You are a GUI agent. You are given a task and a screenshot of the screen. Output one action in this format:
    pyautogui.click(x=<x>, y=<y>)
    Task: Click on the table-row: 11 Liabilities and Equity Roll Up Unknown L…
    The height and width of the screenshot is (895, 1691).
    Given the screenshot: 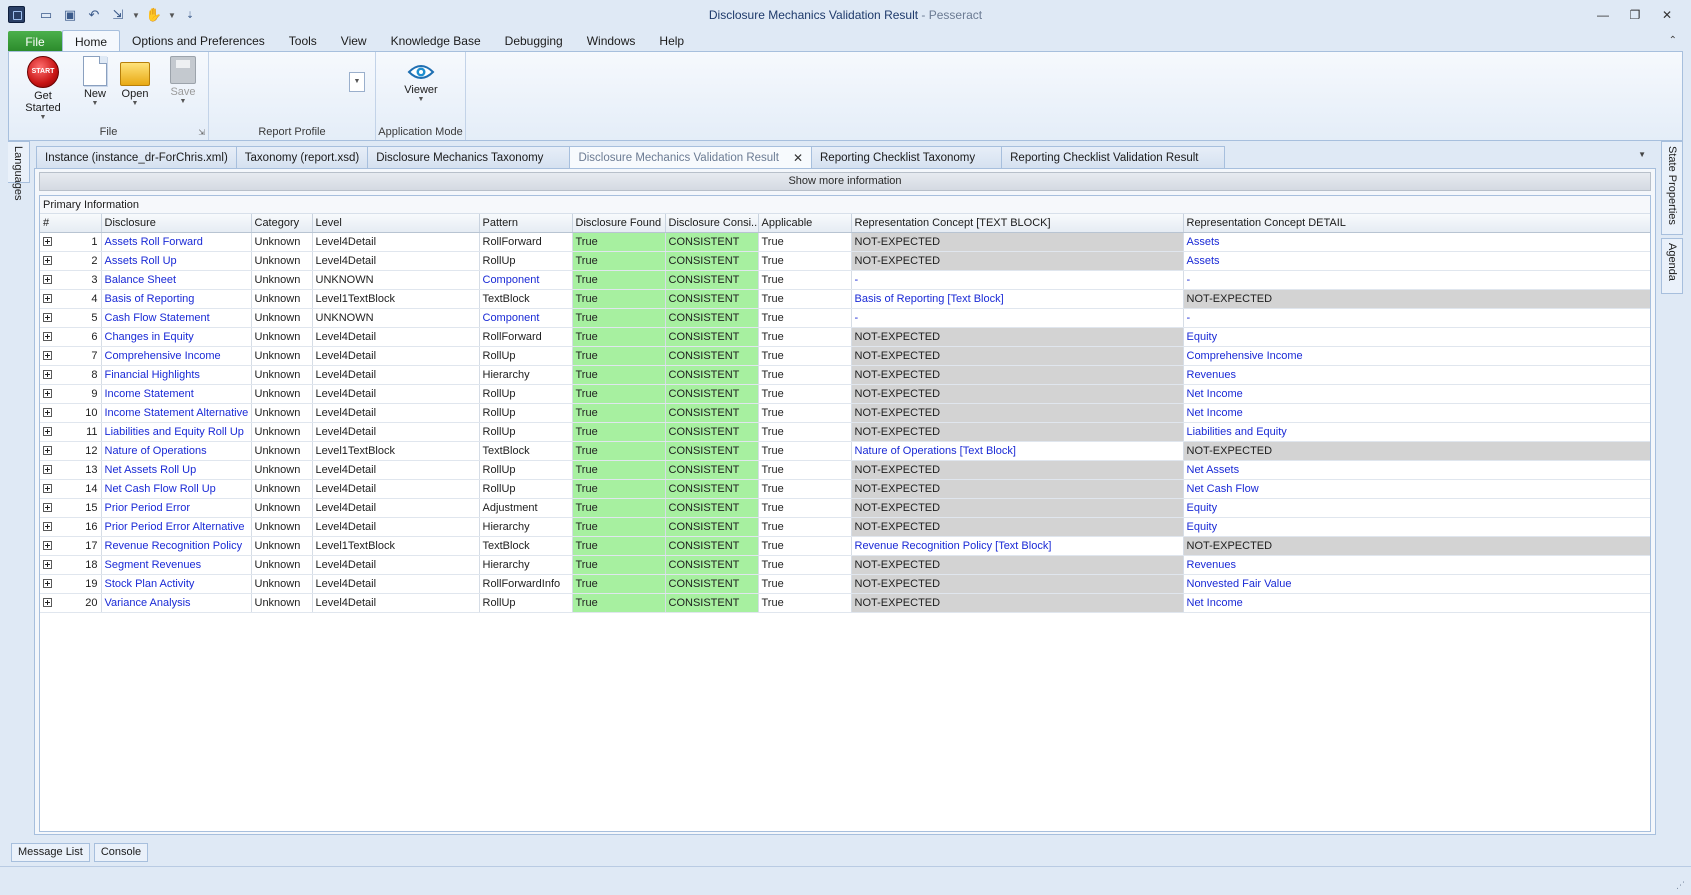 What is the action you would take?
    pyautogui.click(x=845, y=432)
    